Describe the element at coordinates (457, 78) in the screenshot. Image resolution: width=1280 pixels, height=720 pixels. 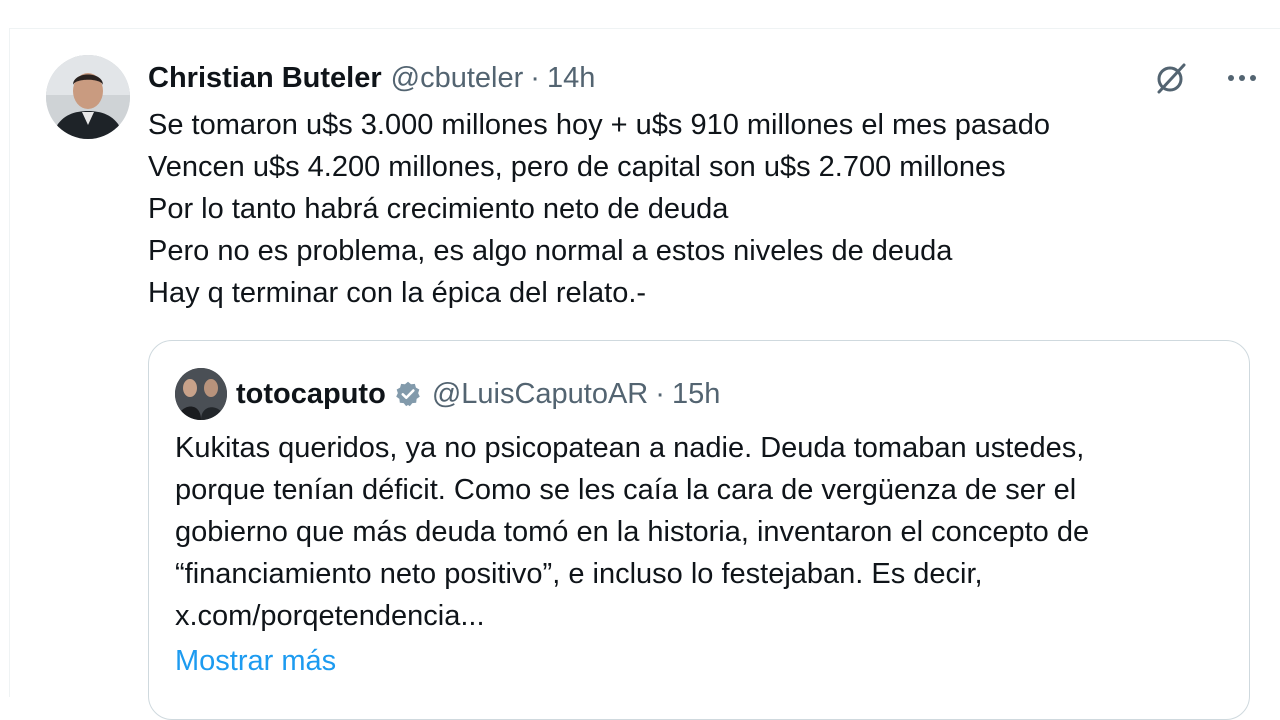
I see `author-handle: @cbuteler` at that location.